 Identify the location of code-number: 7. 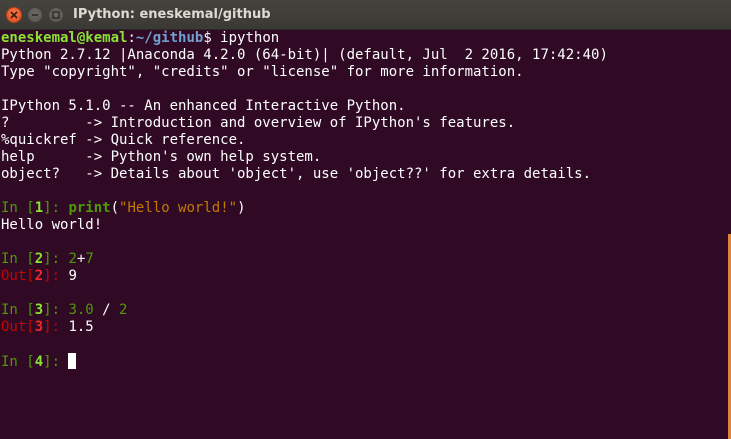
(89, 259).